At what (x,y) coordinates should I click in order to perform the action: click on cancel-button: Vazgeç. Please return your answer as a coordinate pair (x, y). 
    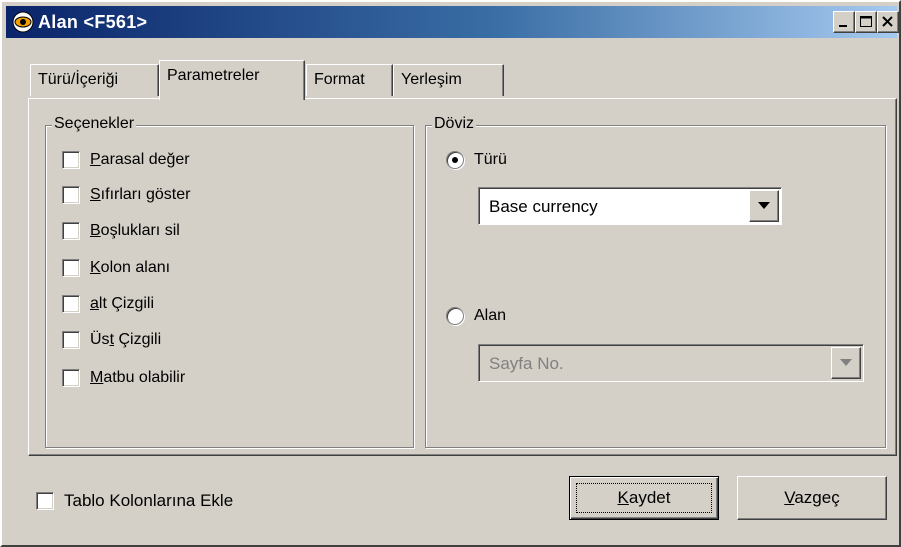
    Looking at the image, I should click on (812, 498).